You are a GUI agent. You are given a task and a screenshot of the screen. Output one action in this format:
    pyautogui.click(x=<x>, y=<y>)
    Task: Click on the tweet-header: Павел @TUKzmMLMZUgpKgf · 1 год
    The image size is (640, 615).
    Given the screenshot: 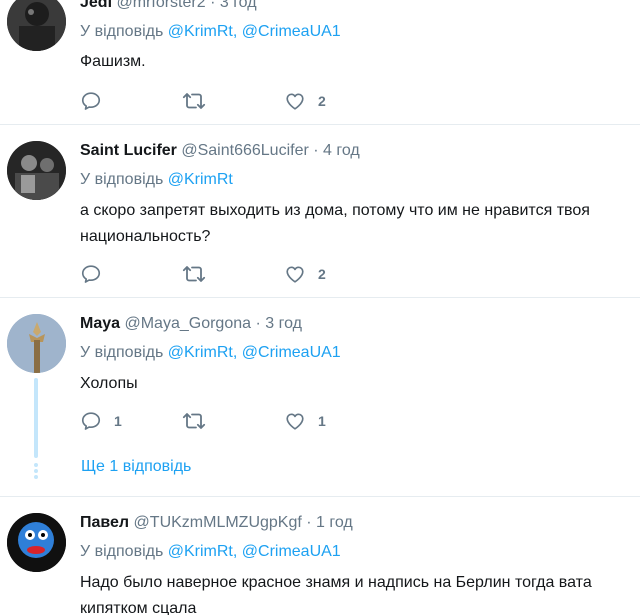 What is the action you would take?
    pyautogui.click(x=216, y=523)
    